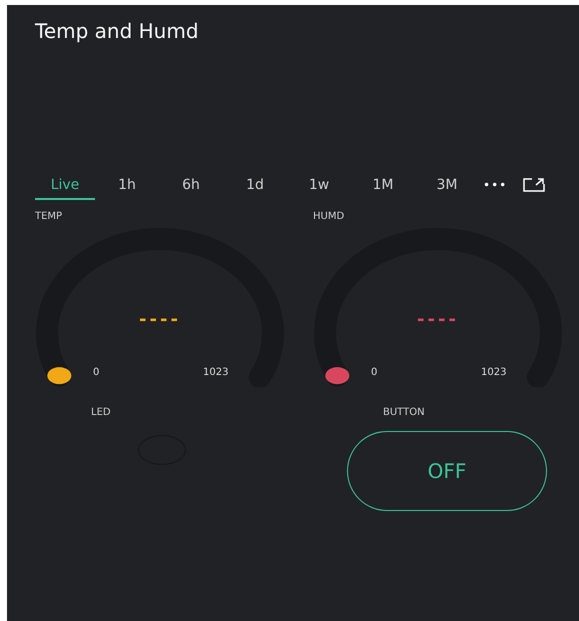 This screenshot has width=579, height=621. What do you see at coordinates (495, 185) in the screenshot?
I see `more-button: •••` at bounding box center [495, 185].